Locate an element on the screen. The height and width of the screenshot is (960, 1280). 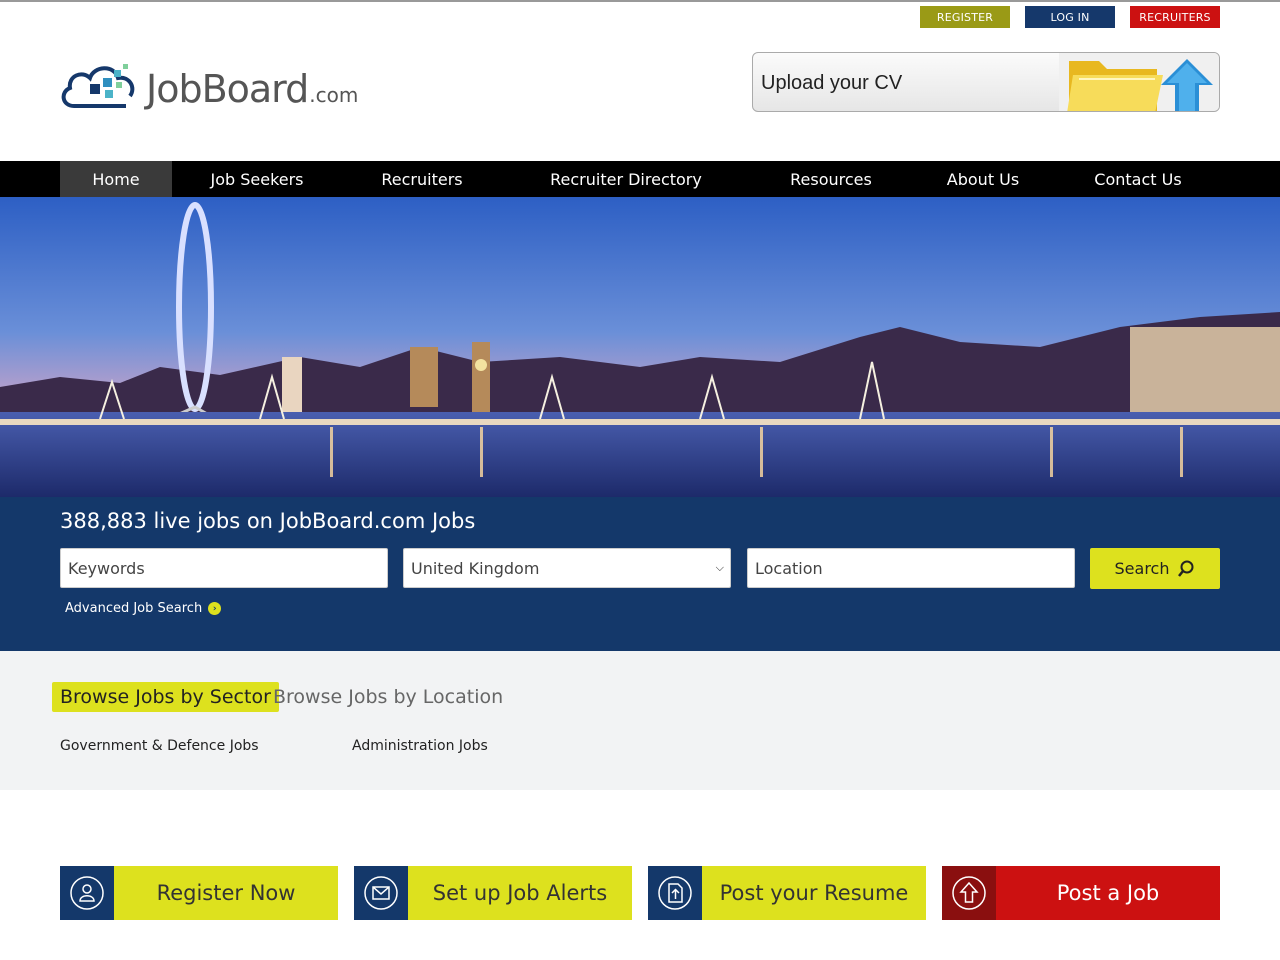
location-input: Location is located at coordinates (911, 568).